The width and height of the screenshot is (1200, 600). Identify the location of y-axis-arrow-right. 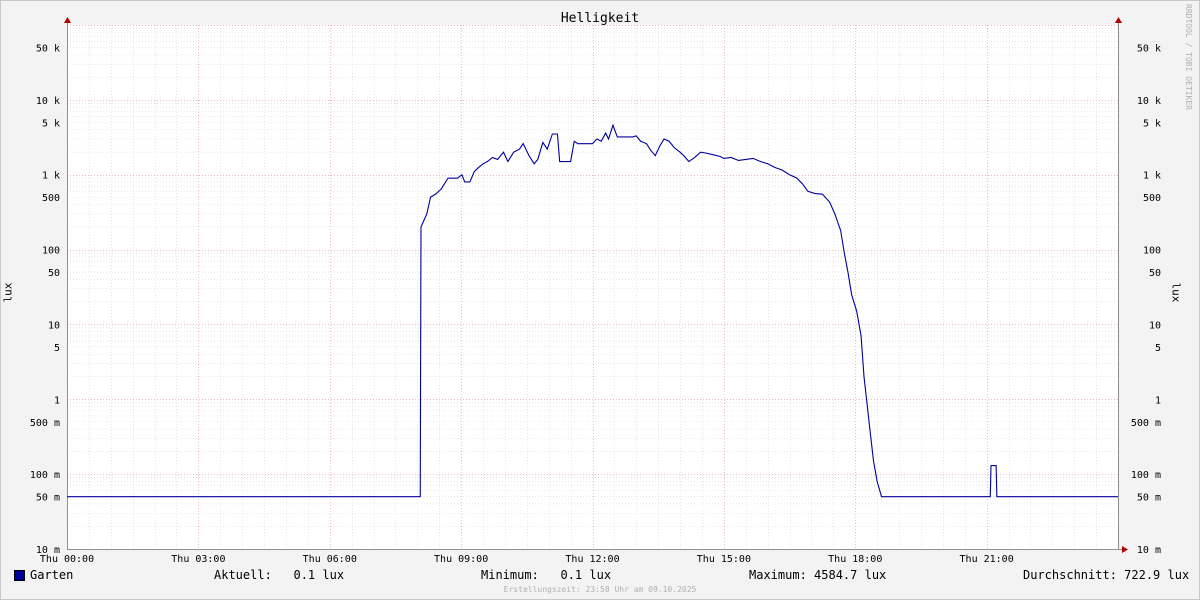
(1118, 20).